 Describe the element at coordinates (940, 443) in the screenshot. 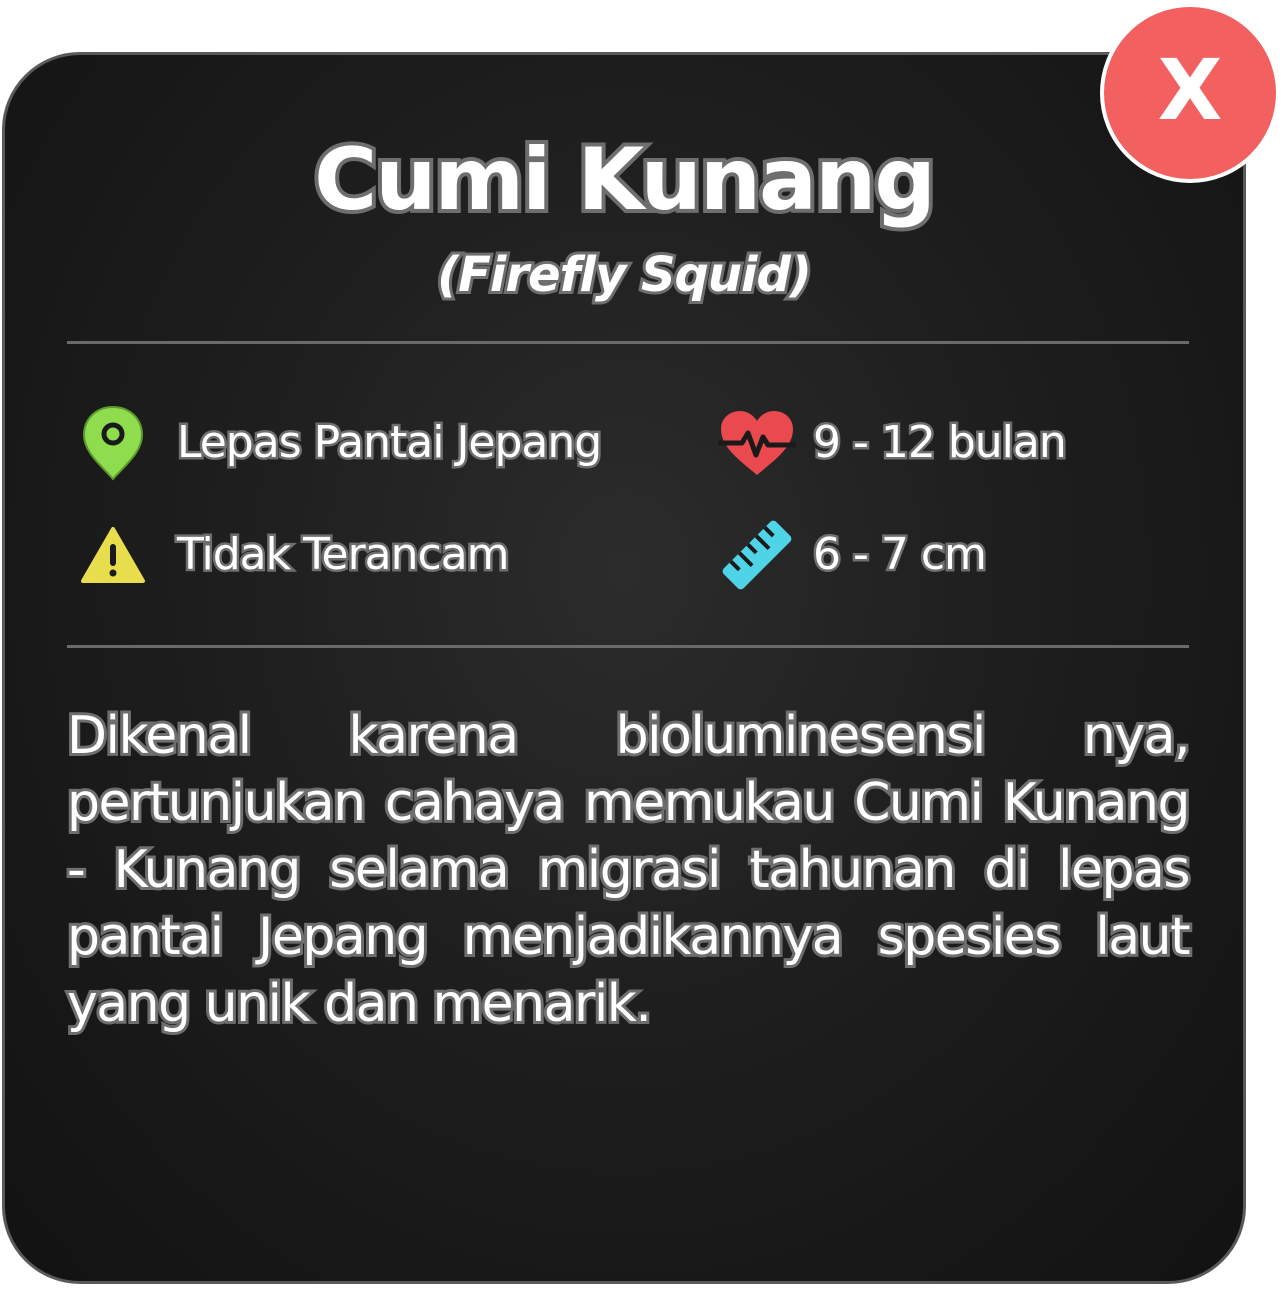

I see `stat-lifespan-label: 9 - 12 bulan` at that location.